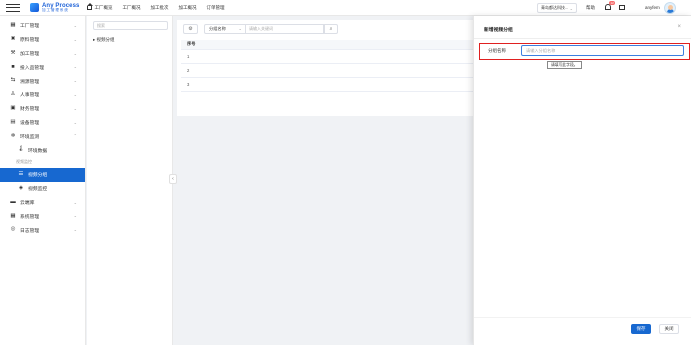  Describe the element at coordinates (173, 179) in the screenshot. I see `collapse-chevron-left-icon: ‹` at that location.